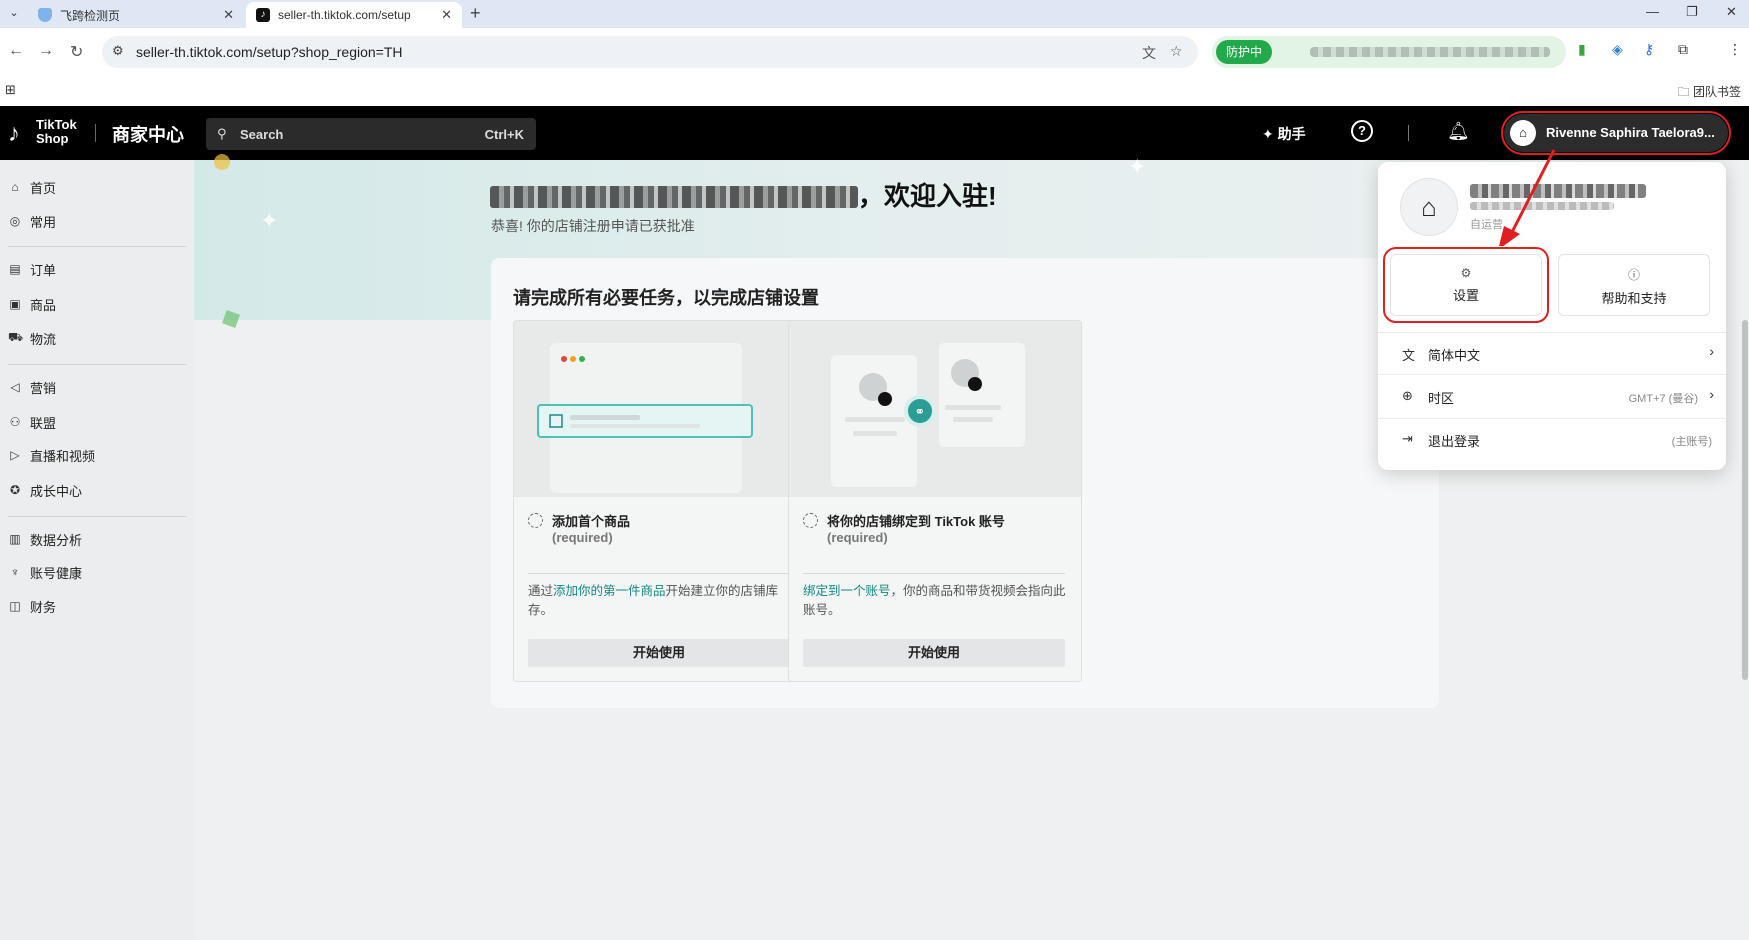  I want to click on product-illustration-svg, so click(645, 418).